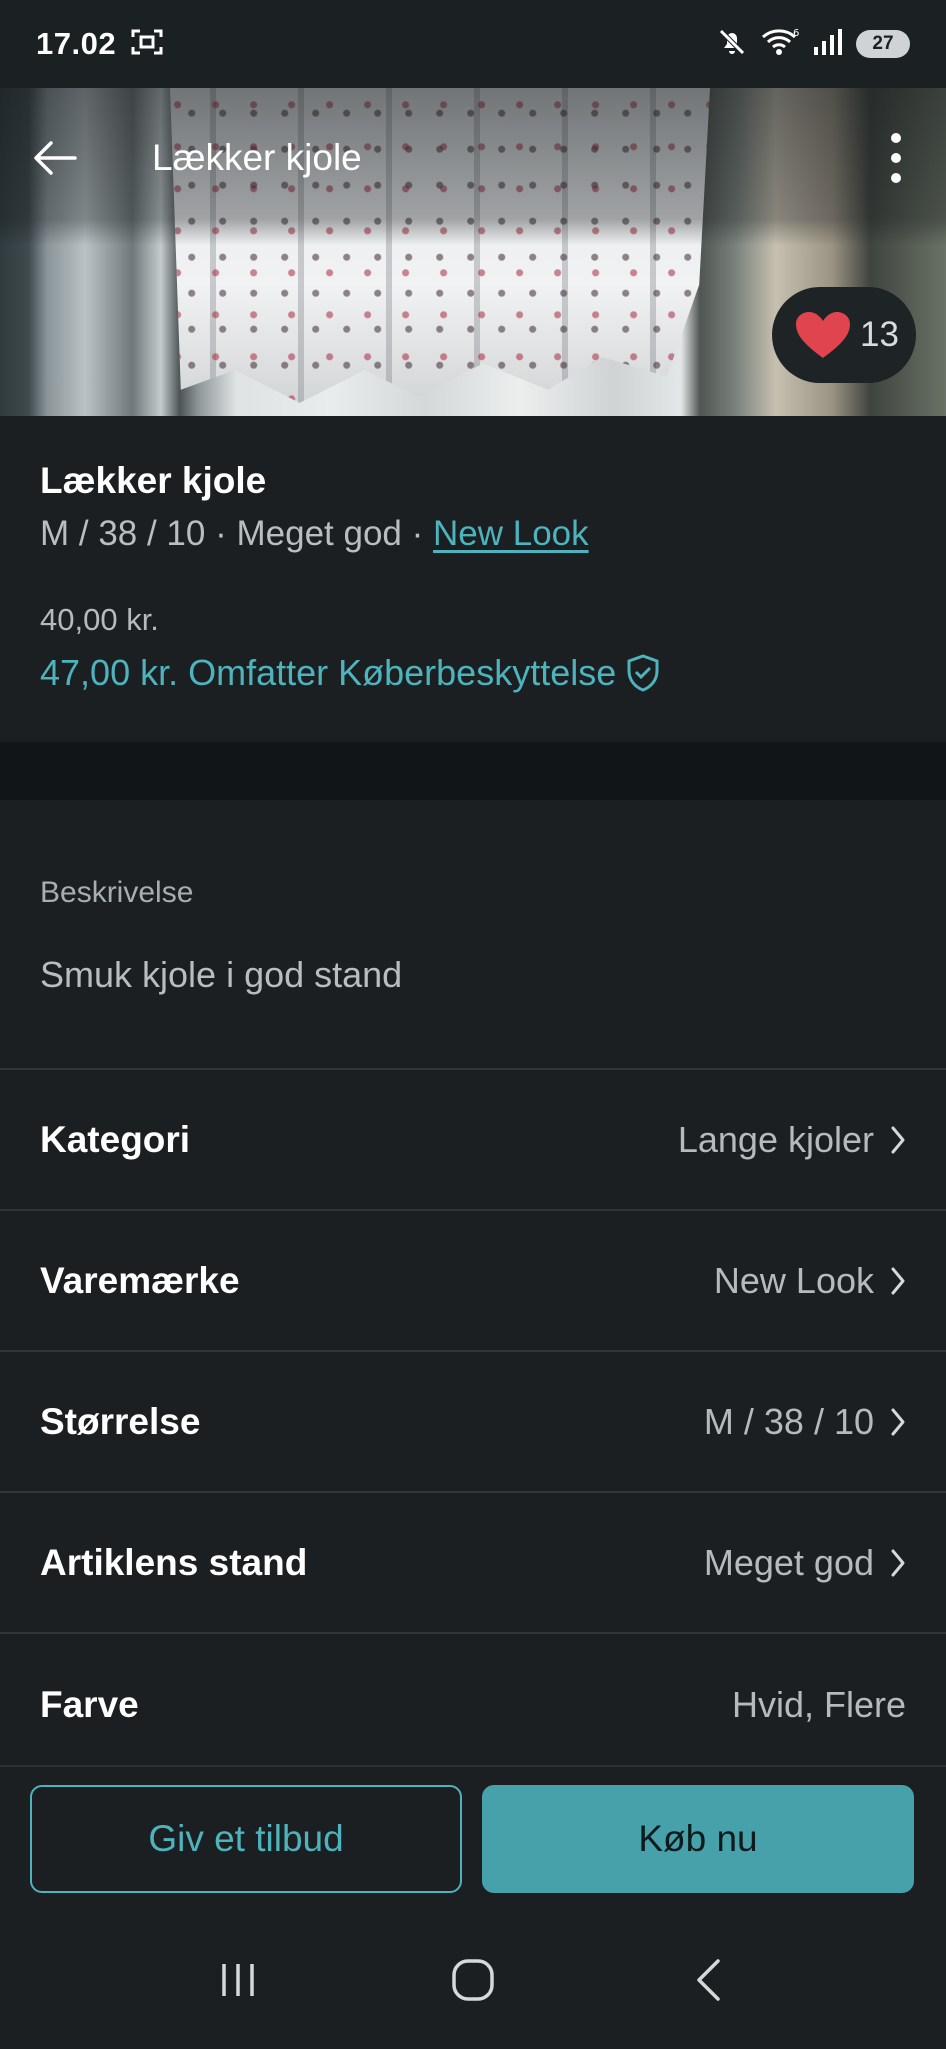 Image resolution: width=946 pixels, height=2049 pixels. What do you see at coordinates (780, 44) in the screenshot?
I see `wifi-icon: 6` at bounding box center [780, 44].